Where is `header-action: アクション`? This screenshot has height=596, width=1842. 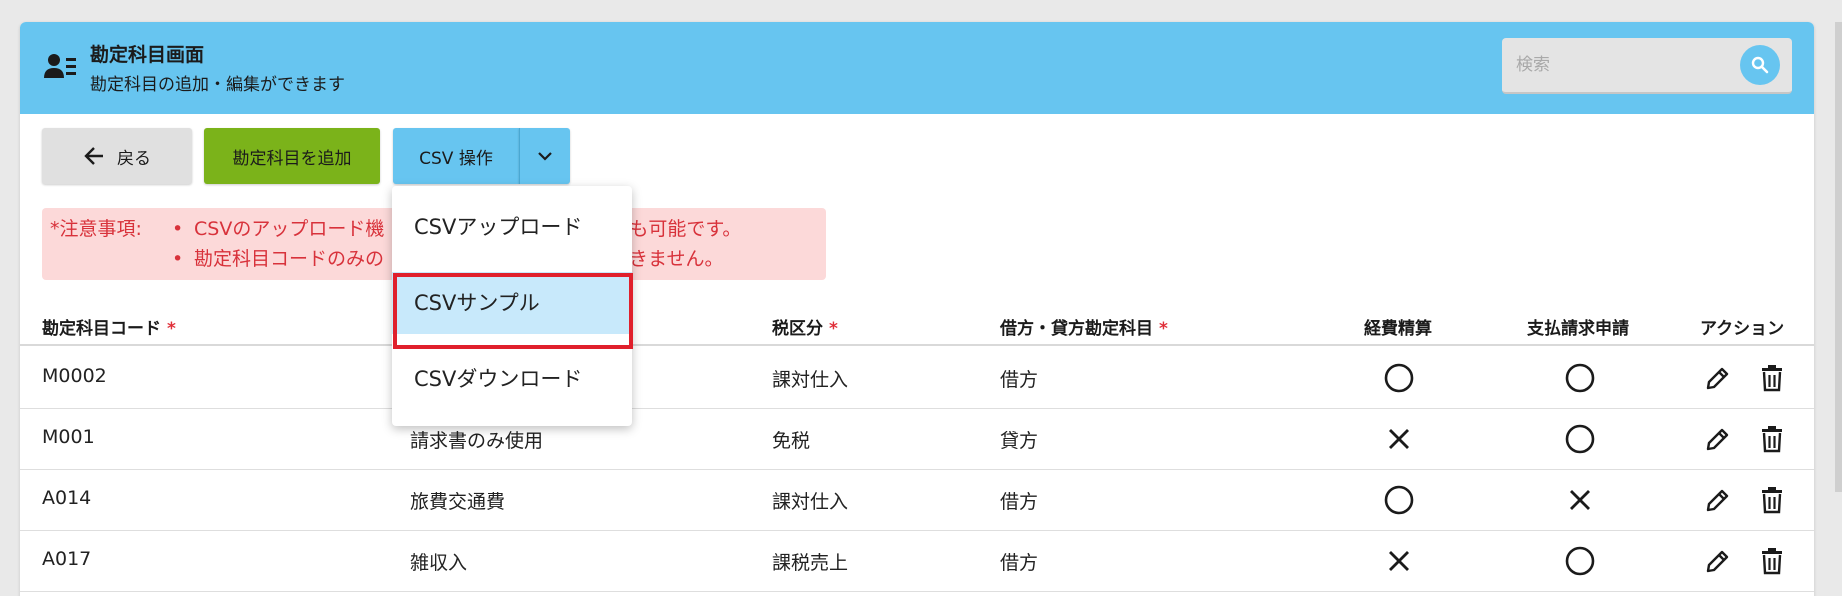
header-action: アクション is located at coordinates (1742, 329).